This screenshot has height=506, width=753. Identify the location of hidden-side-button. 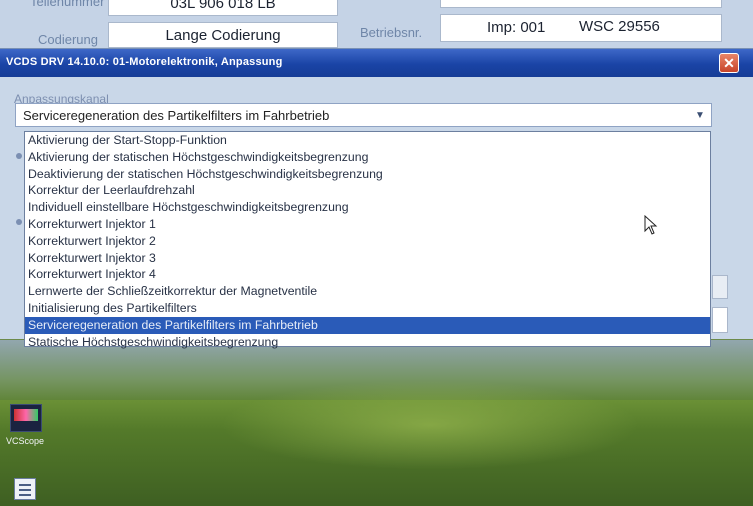
(720, 320).